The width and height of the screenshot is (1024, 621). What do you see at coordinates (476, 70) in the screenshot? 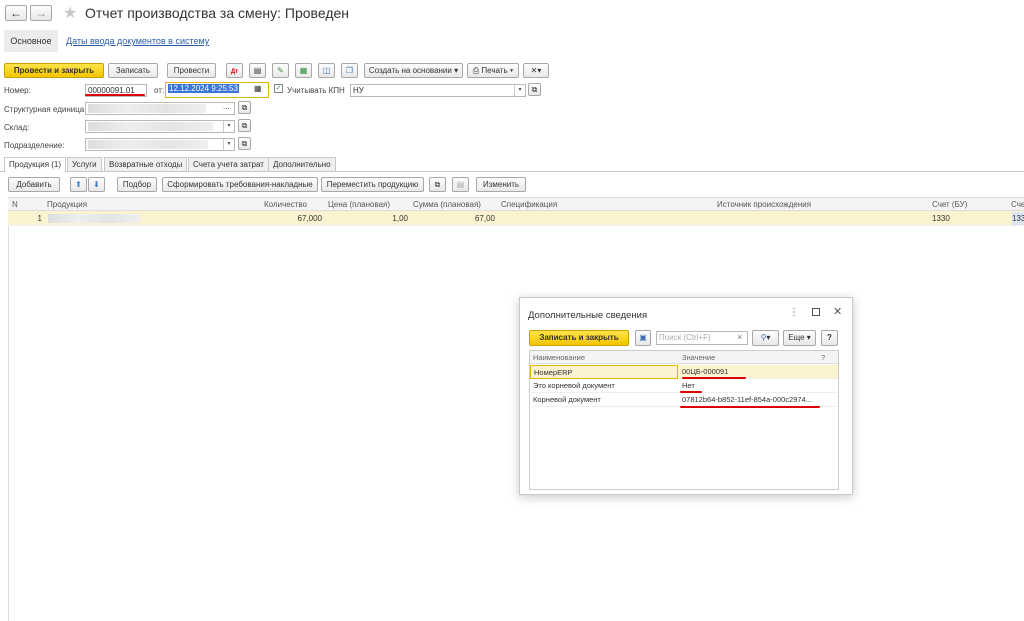
I see `printer-icon: ⎙` at bounding box center [476, 70].